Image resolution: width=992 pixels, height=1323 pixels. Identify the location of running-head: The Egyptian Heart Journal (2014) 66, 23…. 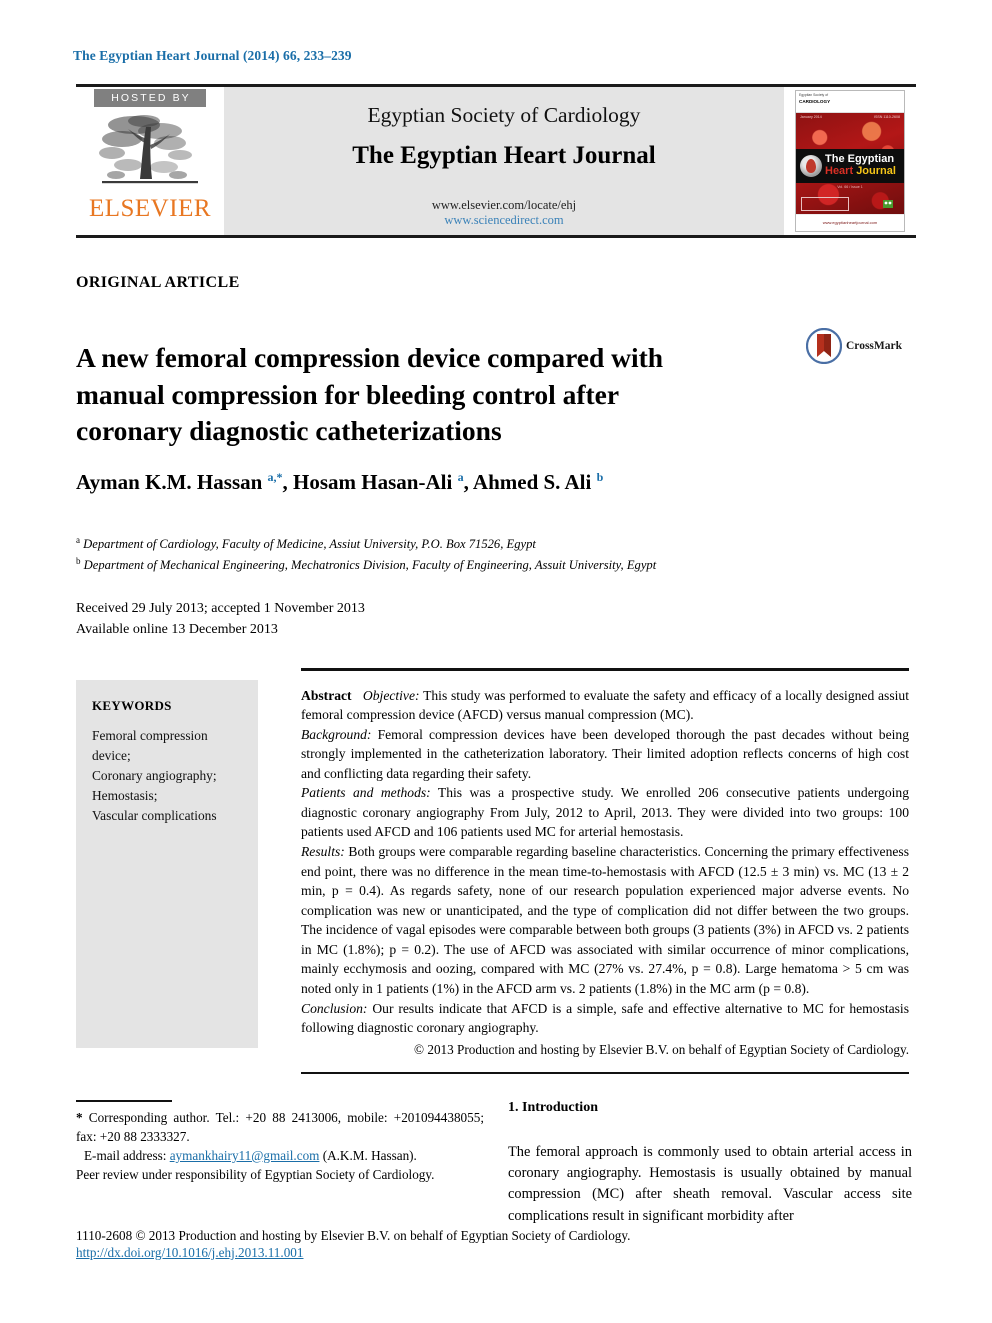
(212, 55).